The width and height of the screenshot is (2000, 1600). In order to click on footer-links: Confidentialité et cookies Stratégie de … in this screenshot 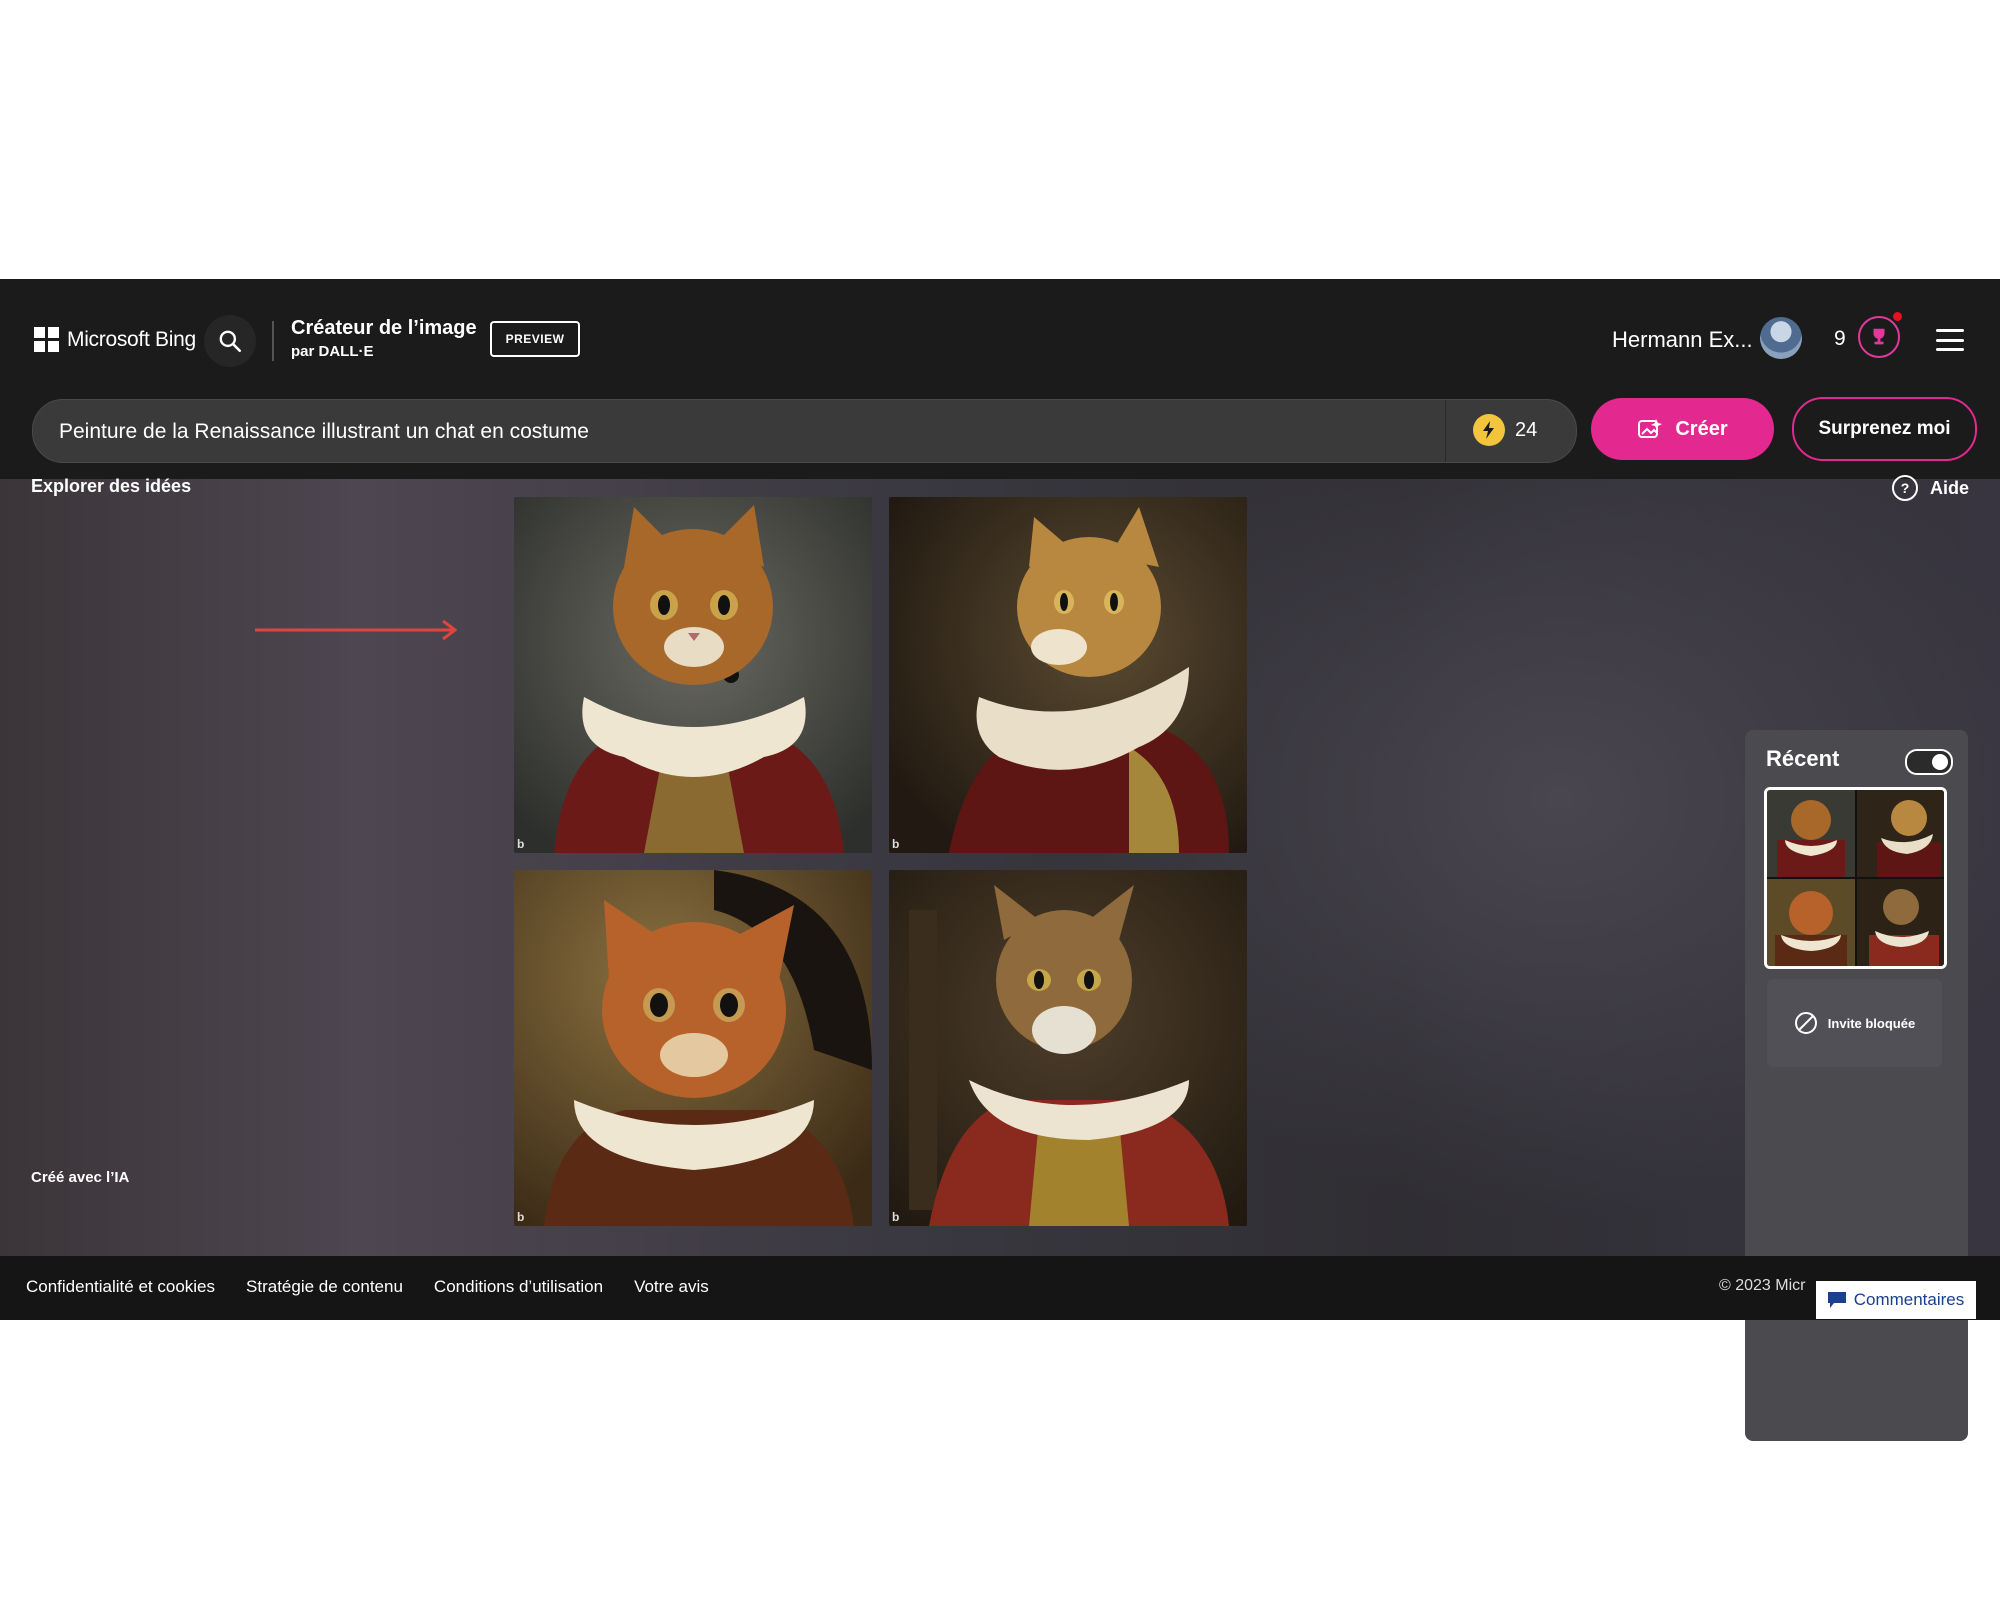, I will do `click(367, 1287)`.